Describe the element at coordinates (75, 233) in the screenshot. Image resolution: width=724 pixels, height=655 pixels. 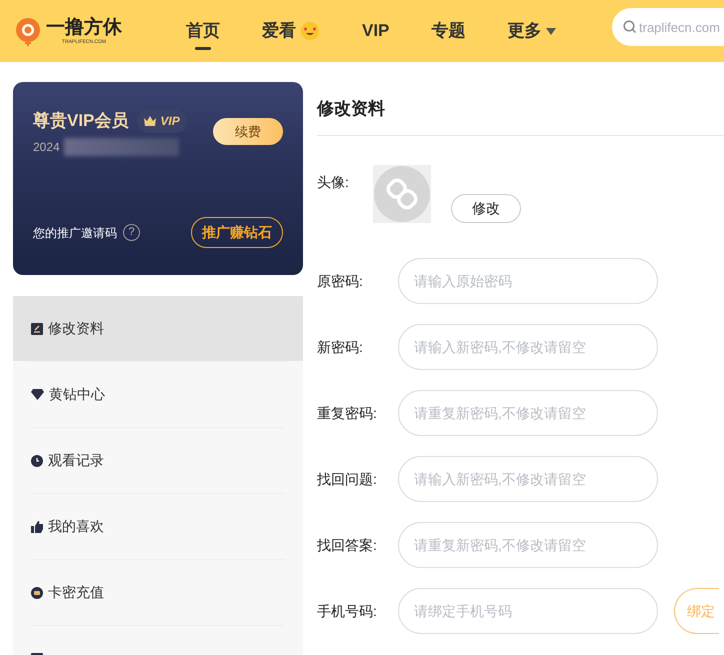
I see `invite-code-label: 您的推广邀请码` at that location.